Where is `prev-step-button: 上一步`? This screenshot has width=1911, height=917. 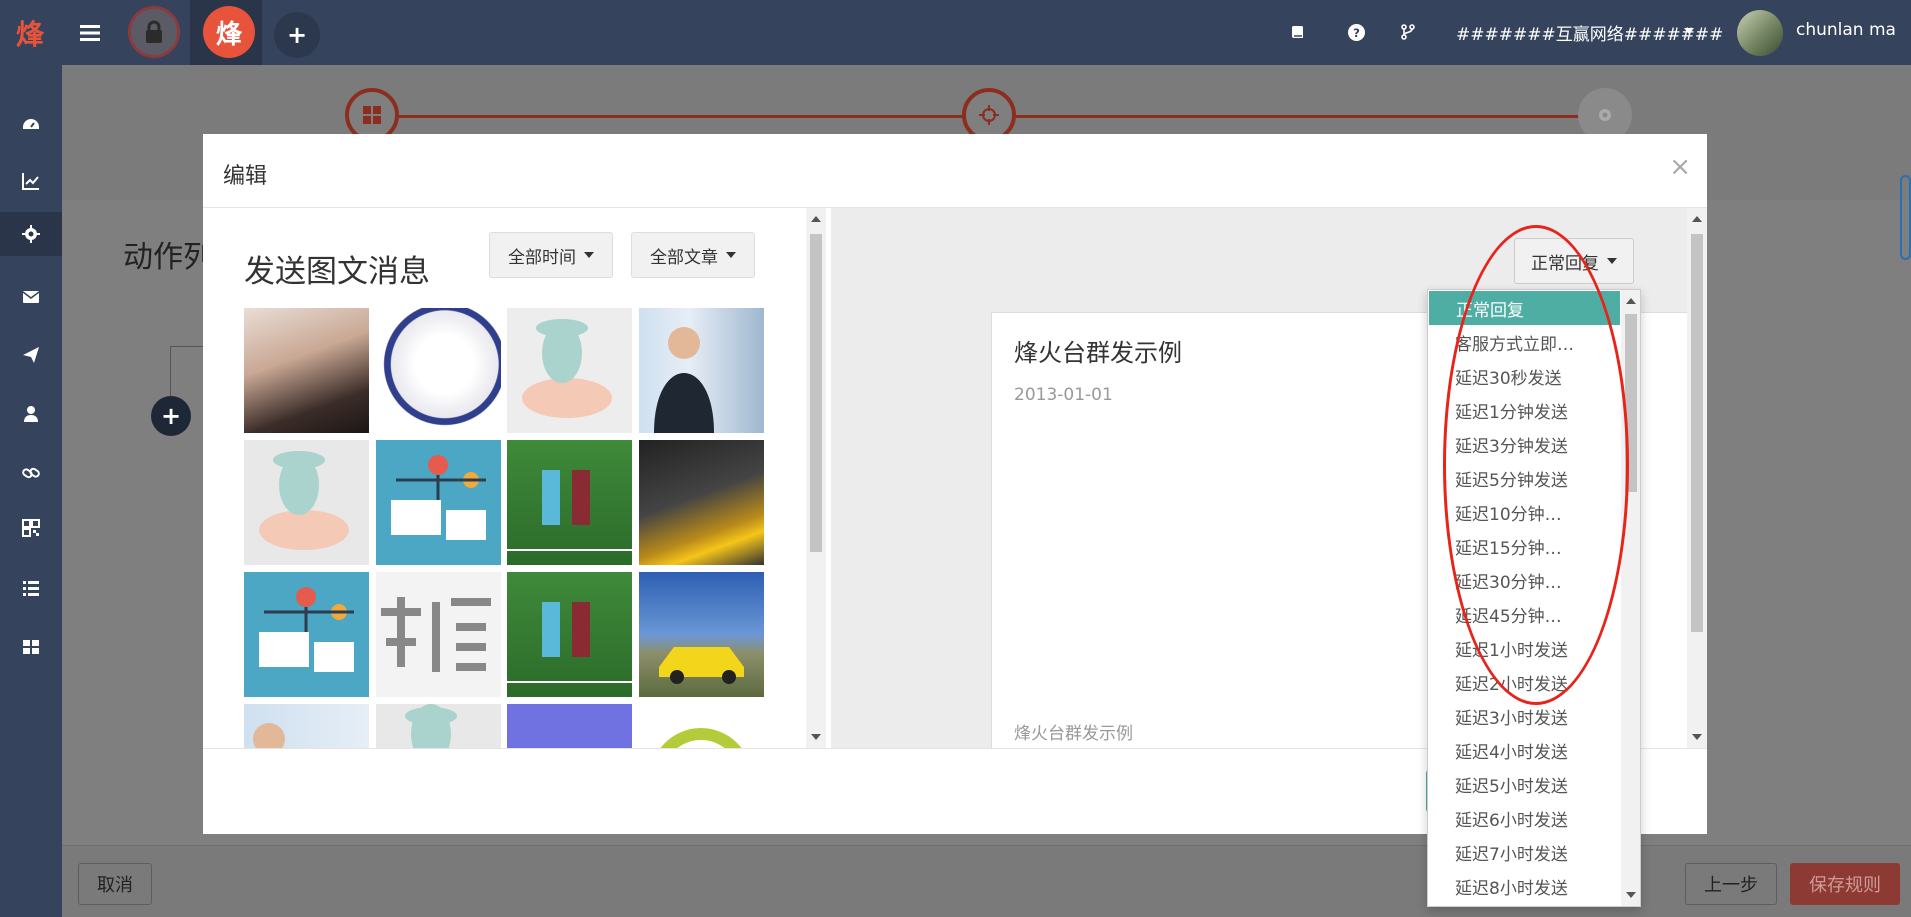
prev-step-button: 上一步 is located at coordinates (1731, 884).